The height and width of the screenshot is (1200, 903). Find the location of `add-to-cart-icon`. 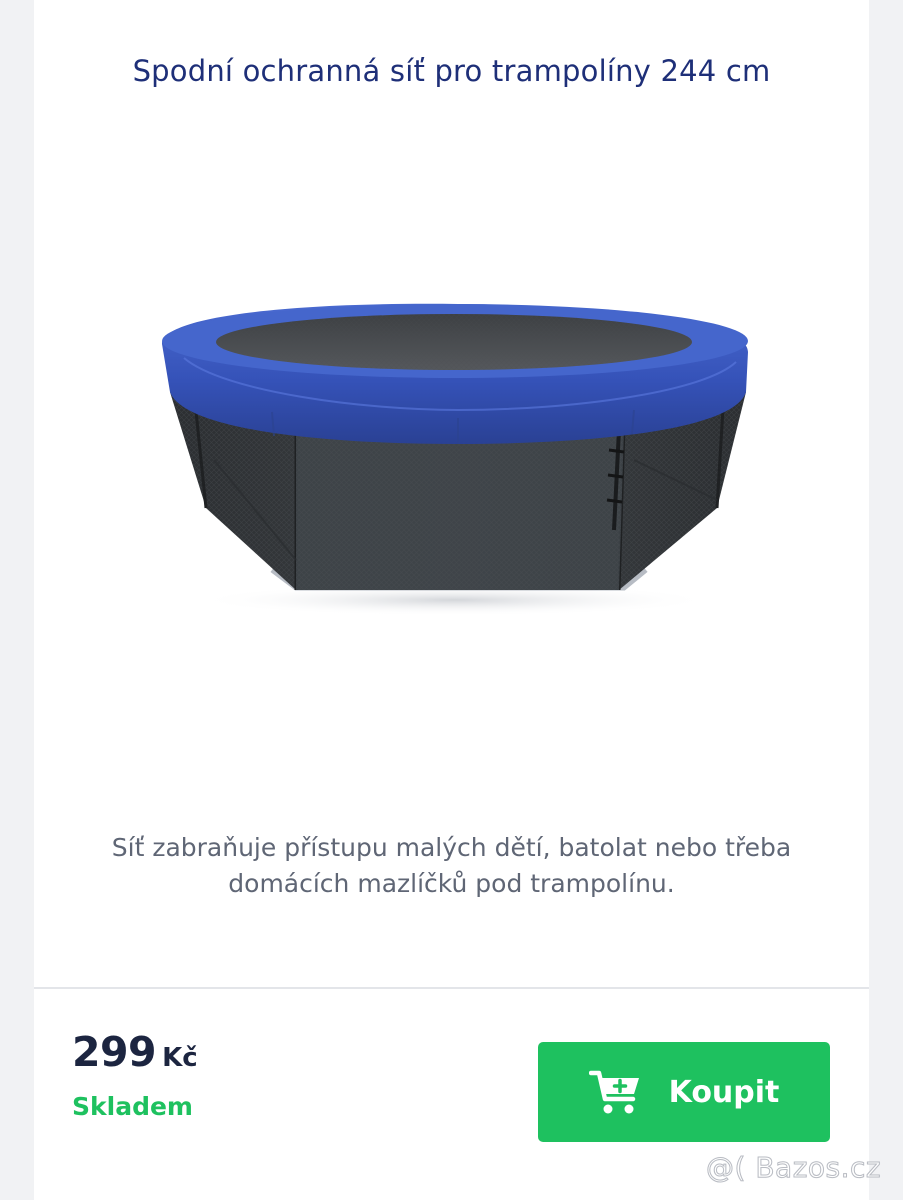

add-to-cart-icon is located at coordinates (613, 1092).